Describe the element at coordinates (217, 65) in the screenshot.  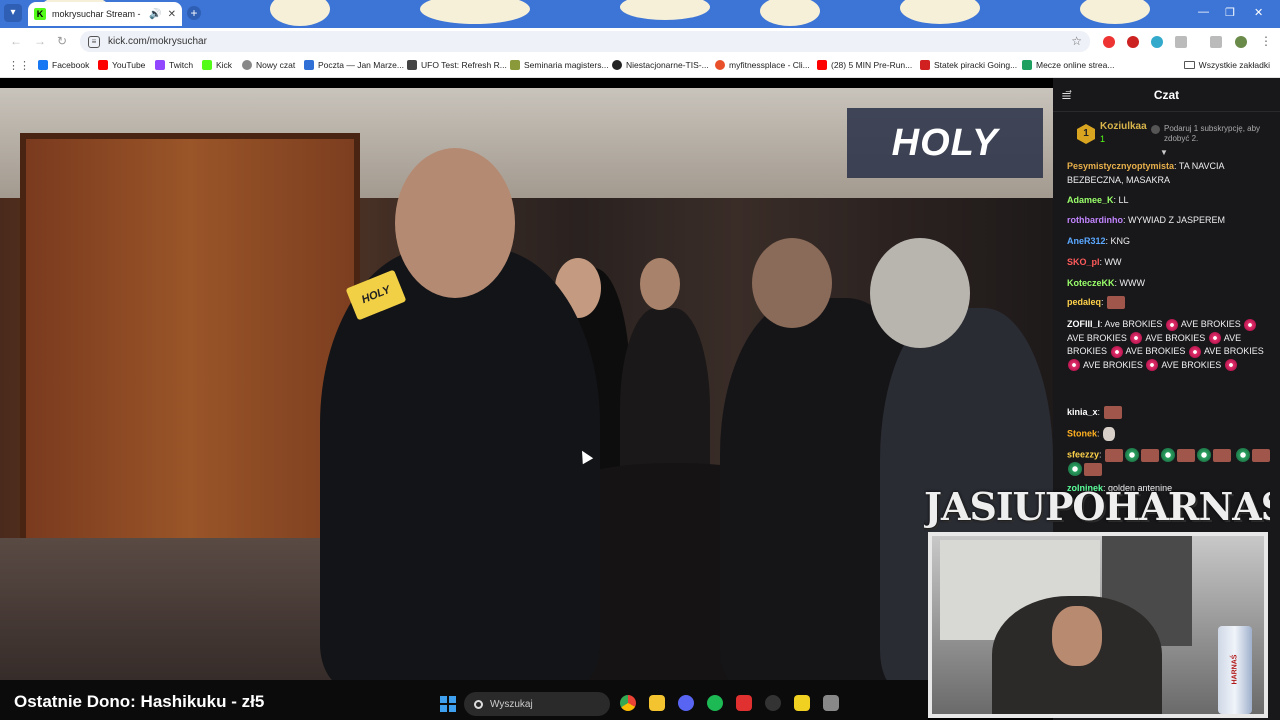
I see `bookmark-kick: Kick` at that location.